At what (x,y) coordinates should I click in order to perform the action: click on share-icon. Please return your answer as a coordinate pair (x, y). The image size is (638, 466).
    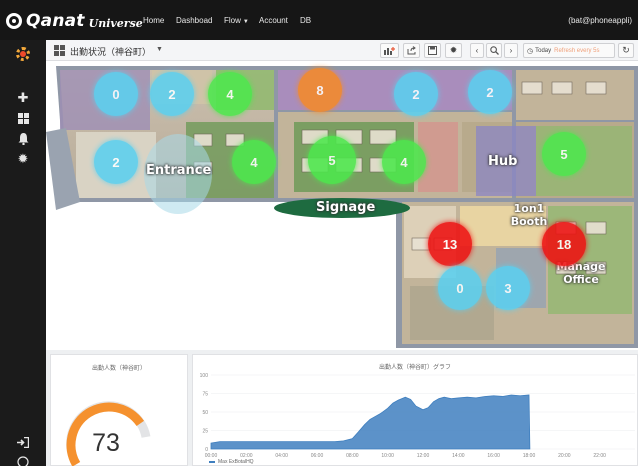
    Looking at the image, I should click on (411, 50).